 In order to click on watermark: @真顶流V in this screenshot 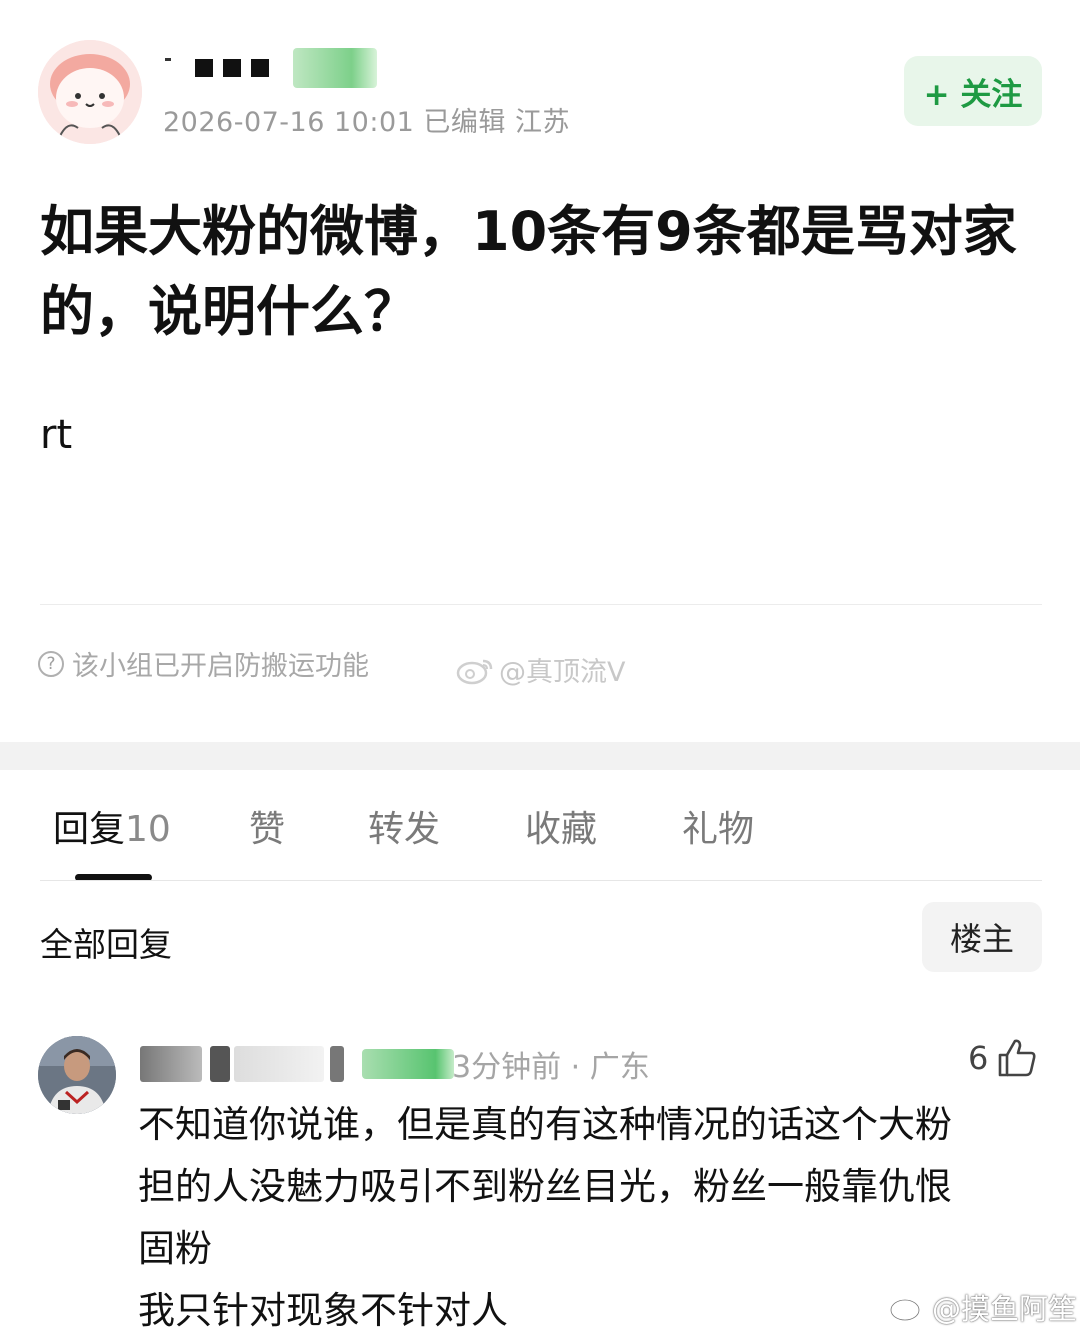, I will do `click(540, 669)`.